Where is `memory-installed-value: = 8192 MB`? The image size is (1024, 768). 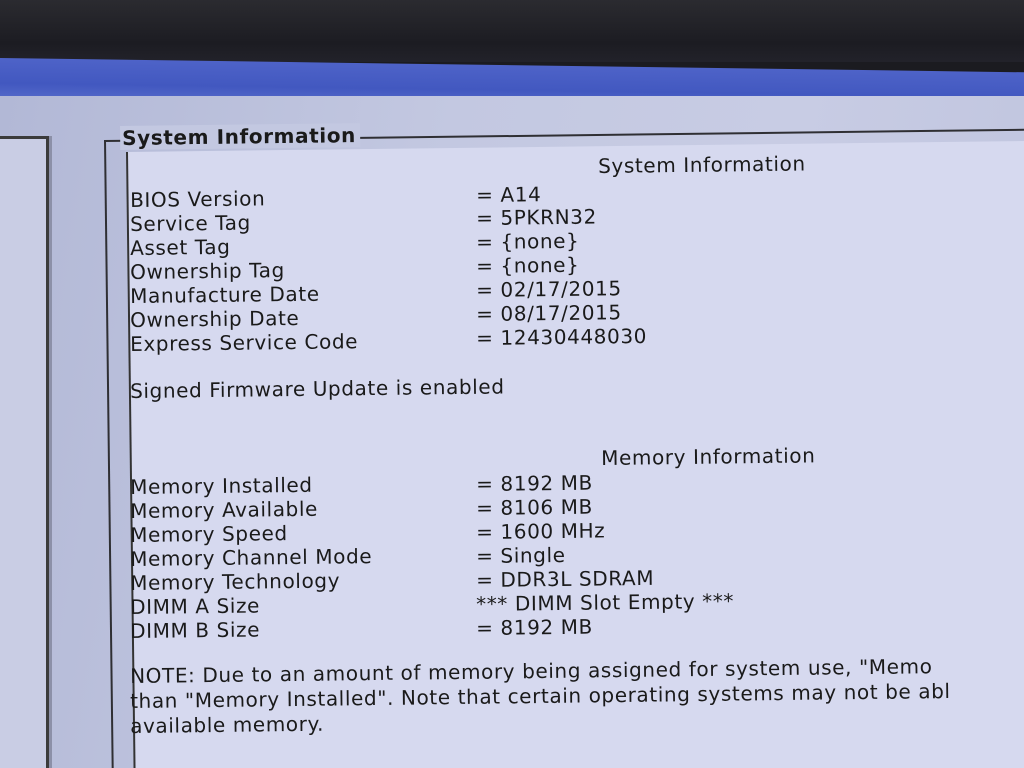
memory-installed-value: = 8192 MB is located at coordinates (535, 483).